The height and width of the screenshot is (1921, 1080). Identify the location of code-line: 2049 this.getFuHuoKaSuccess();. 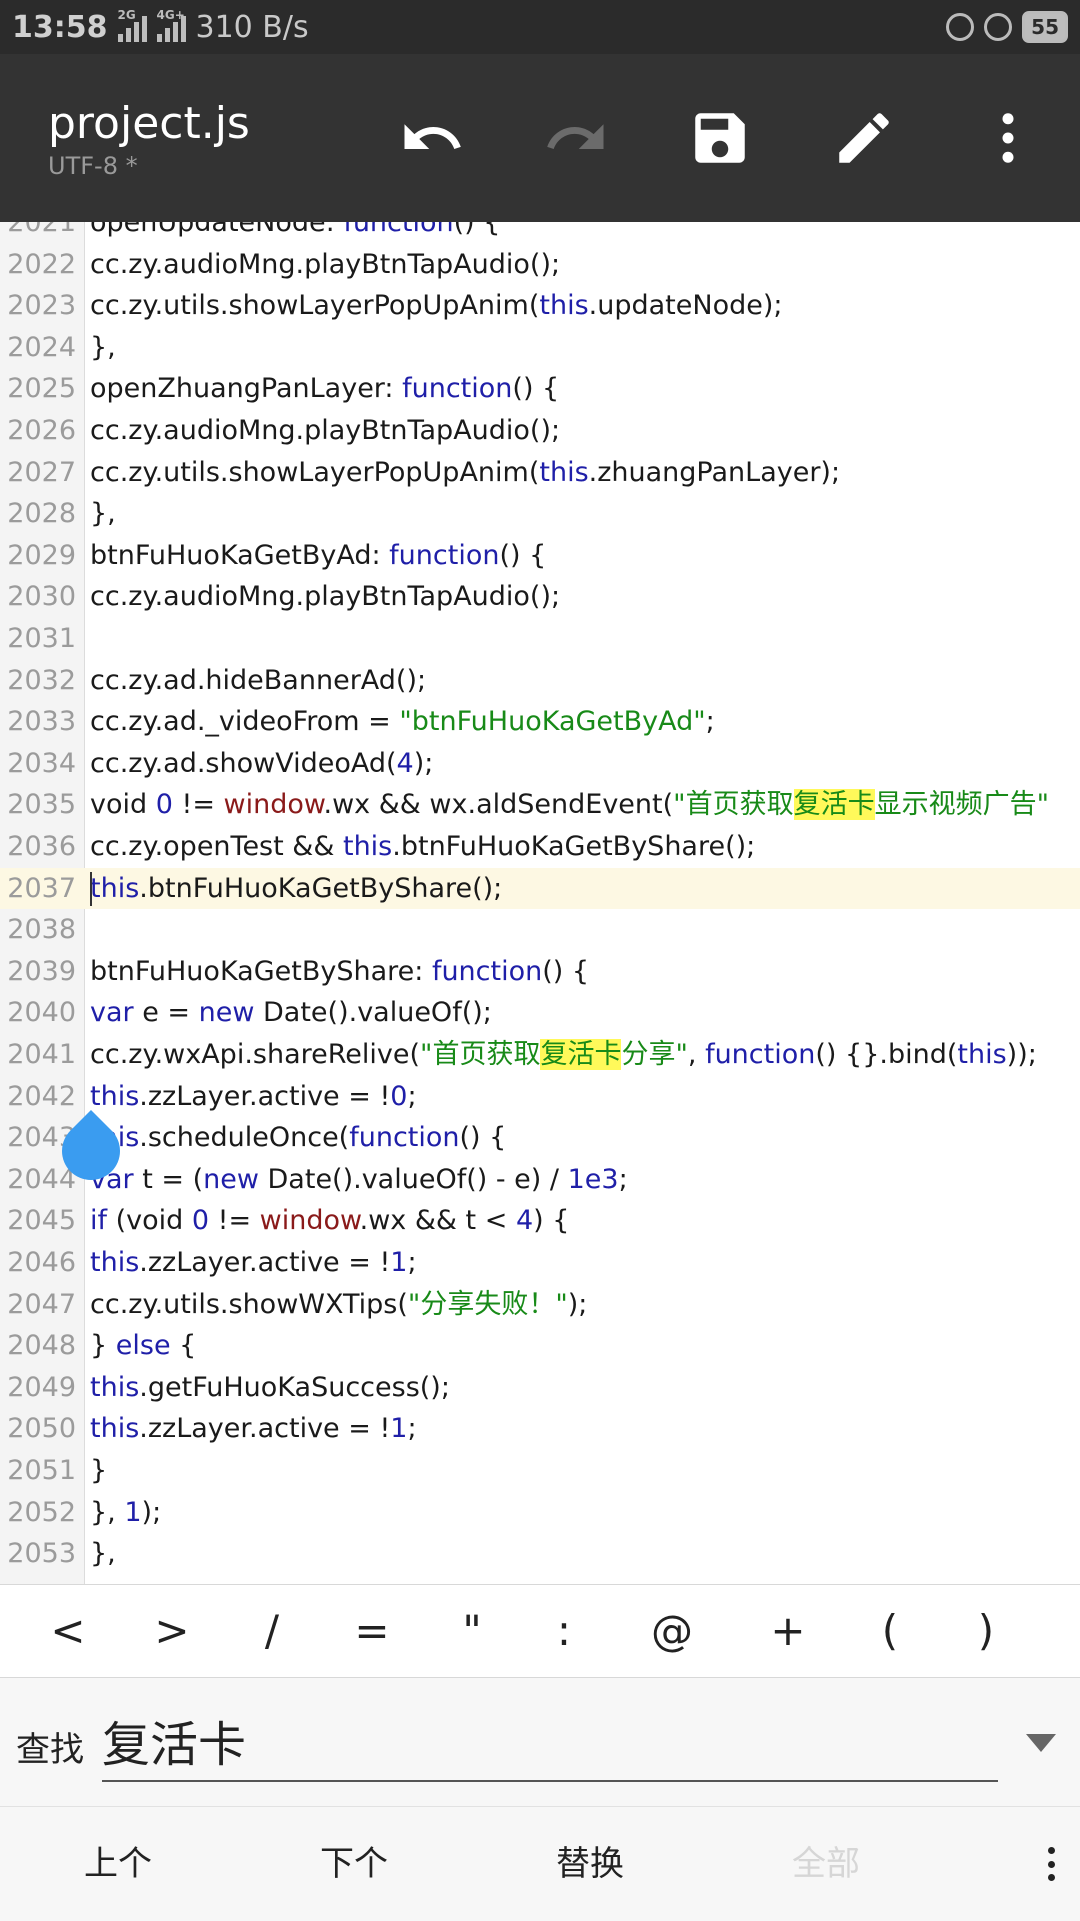
(540, 1388).